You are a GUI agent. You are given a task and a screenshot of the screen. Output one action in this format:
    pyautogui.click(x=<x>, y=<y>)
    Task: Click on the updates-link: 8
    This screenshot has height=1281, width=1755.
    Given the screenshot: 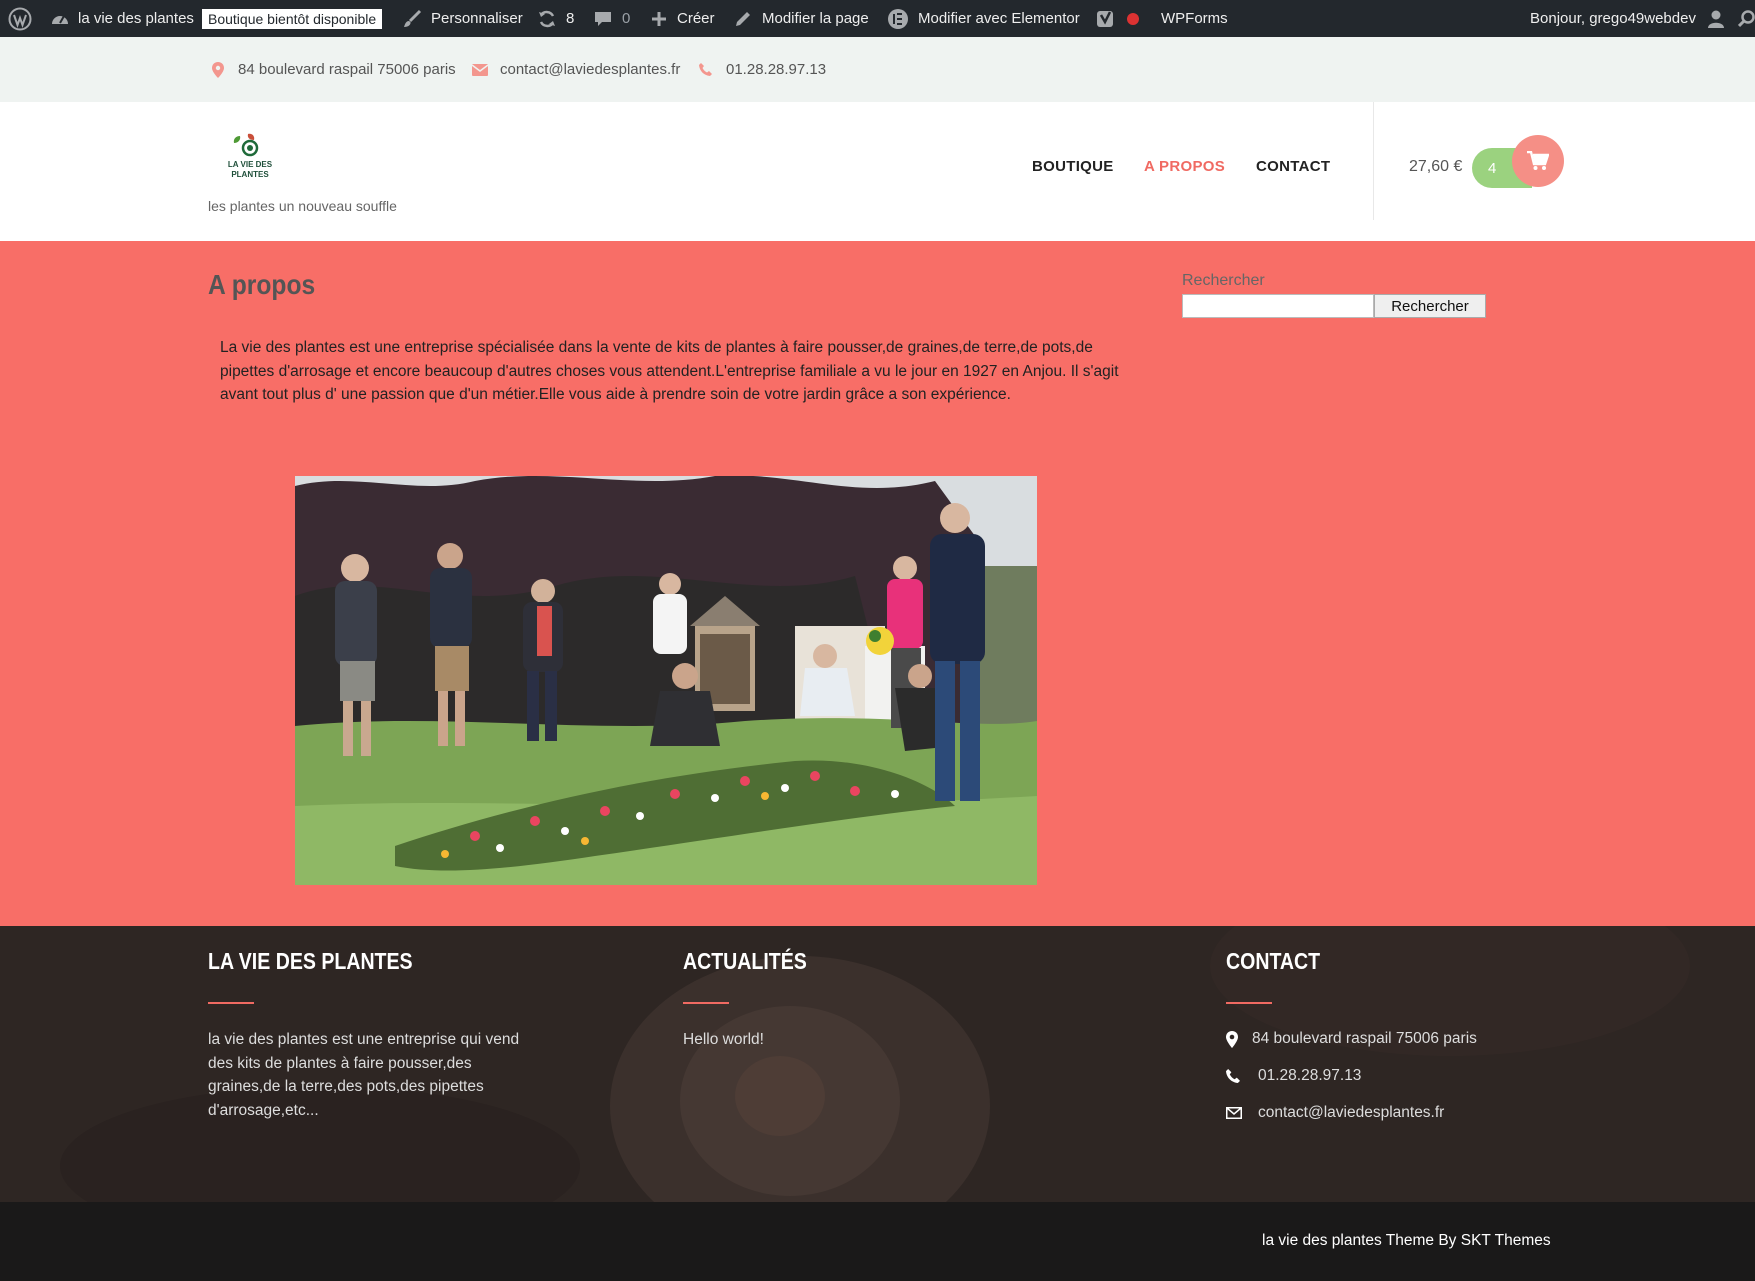 What is the action you would take?
    pyautogui.click(x=555, y=18)
    